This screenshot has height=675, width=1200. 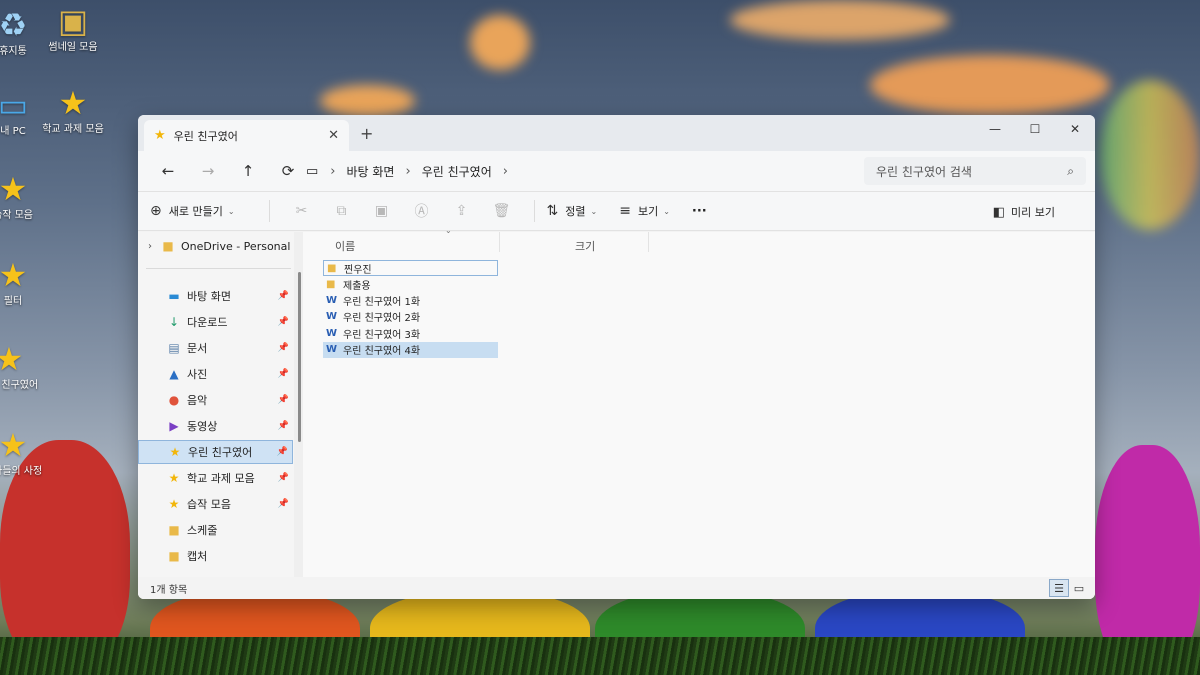 I want to click on list-view-icon: ≡, so click(x=625, y=211).